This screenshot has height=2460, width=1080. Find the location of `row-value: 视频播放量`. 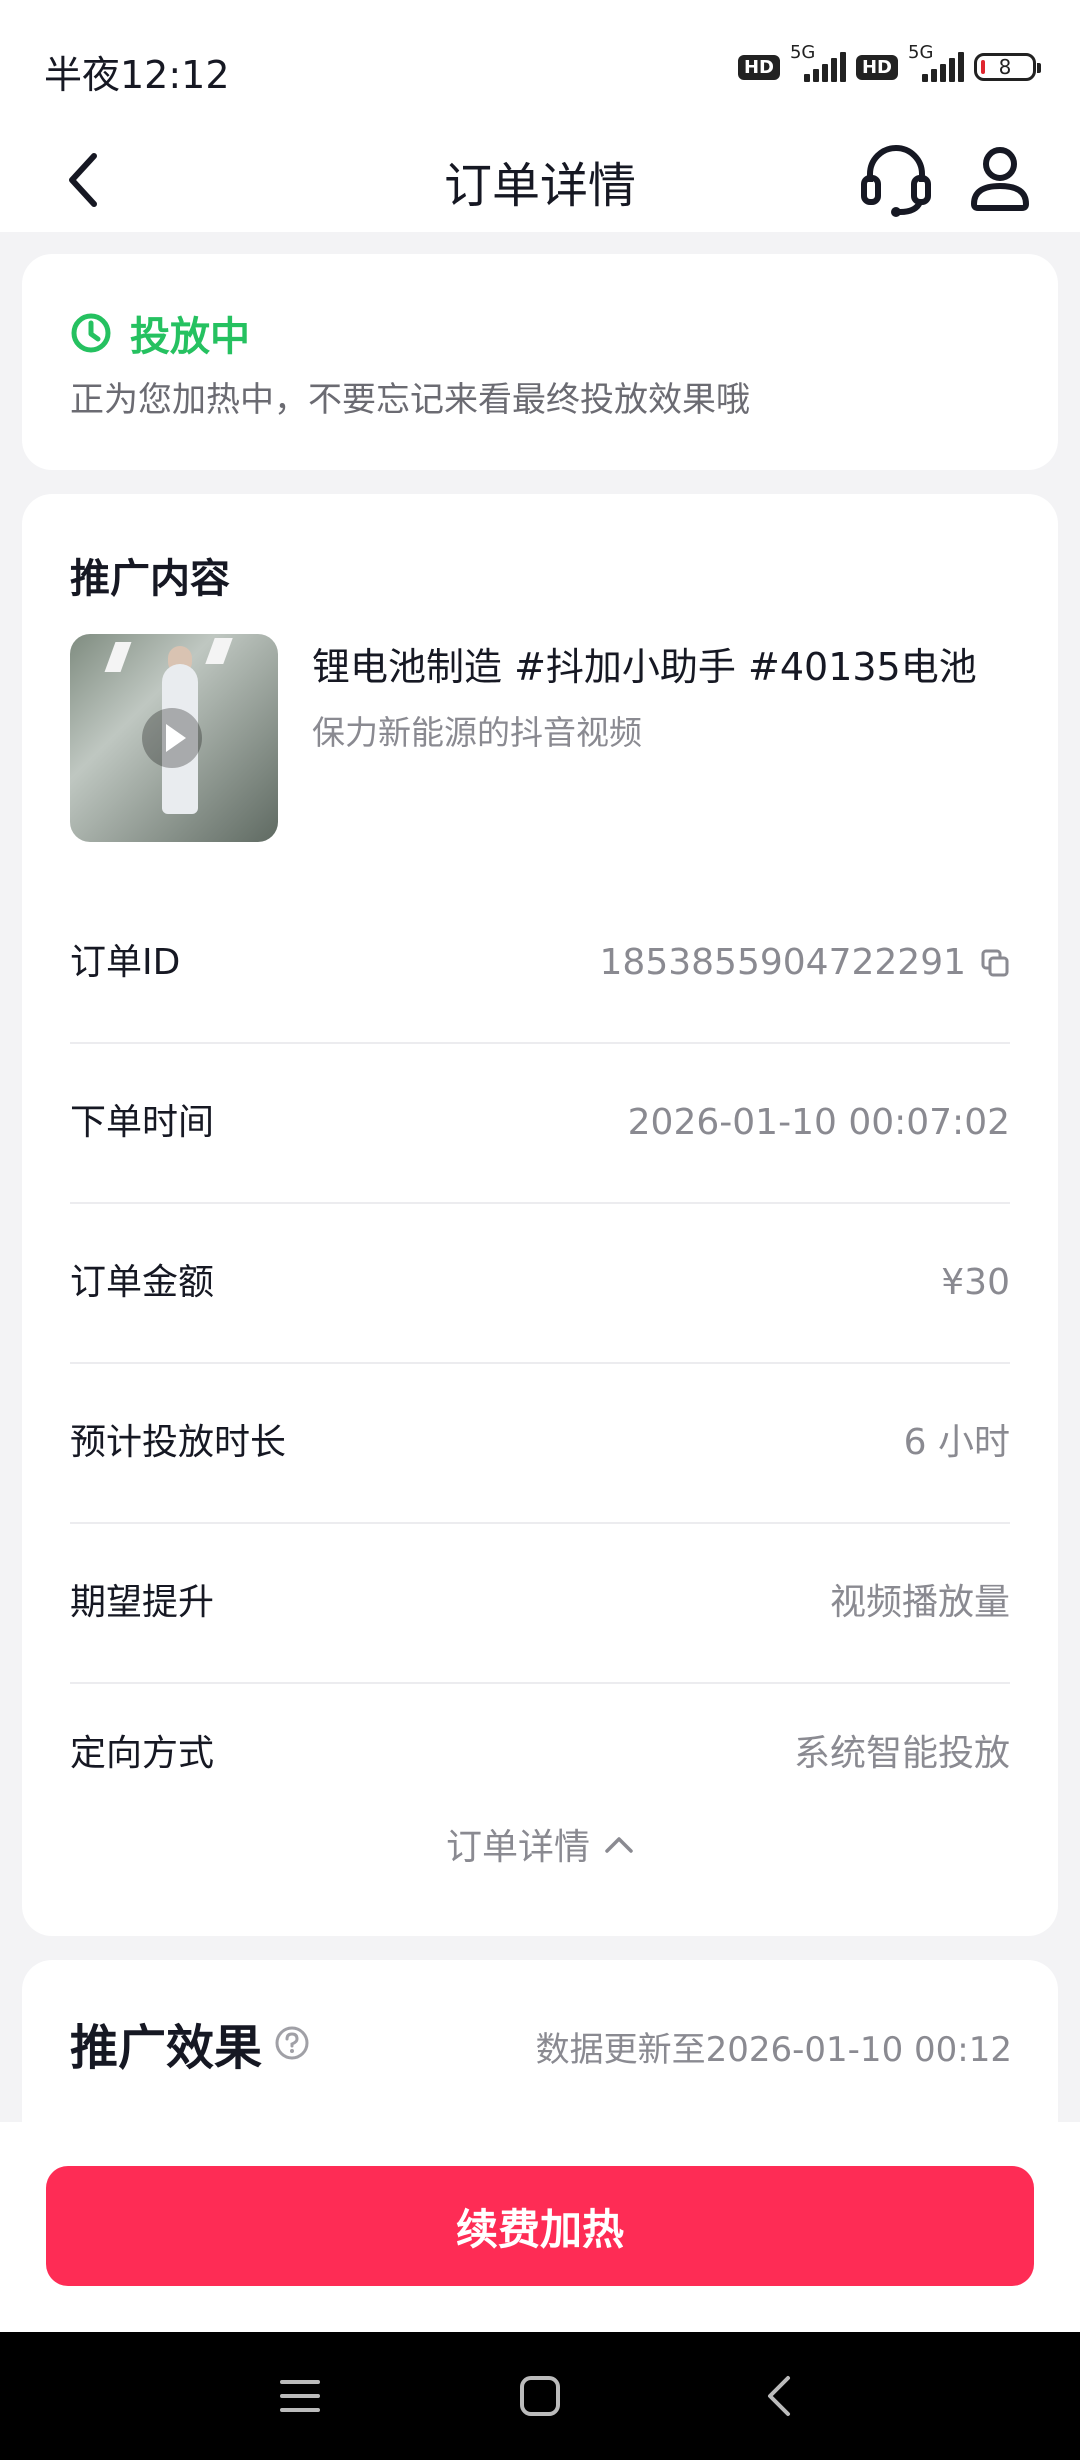

row-value: 视频播放量 is located at coordinates (919, 1602).